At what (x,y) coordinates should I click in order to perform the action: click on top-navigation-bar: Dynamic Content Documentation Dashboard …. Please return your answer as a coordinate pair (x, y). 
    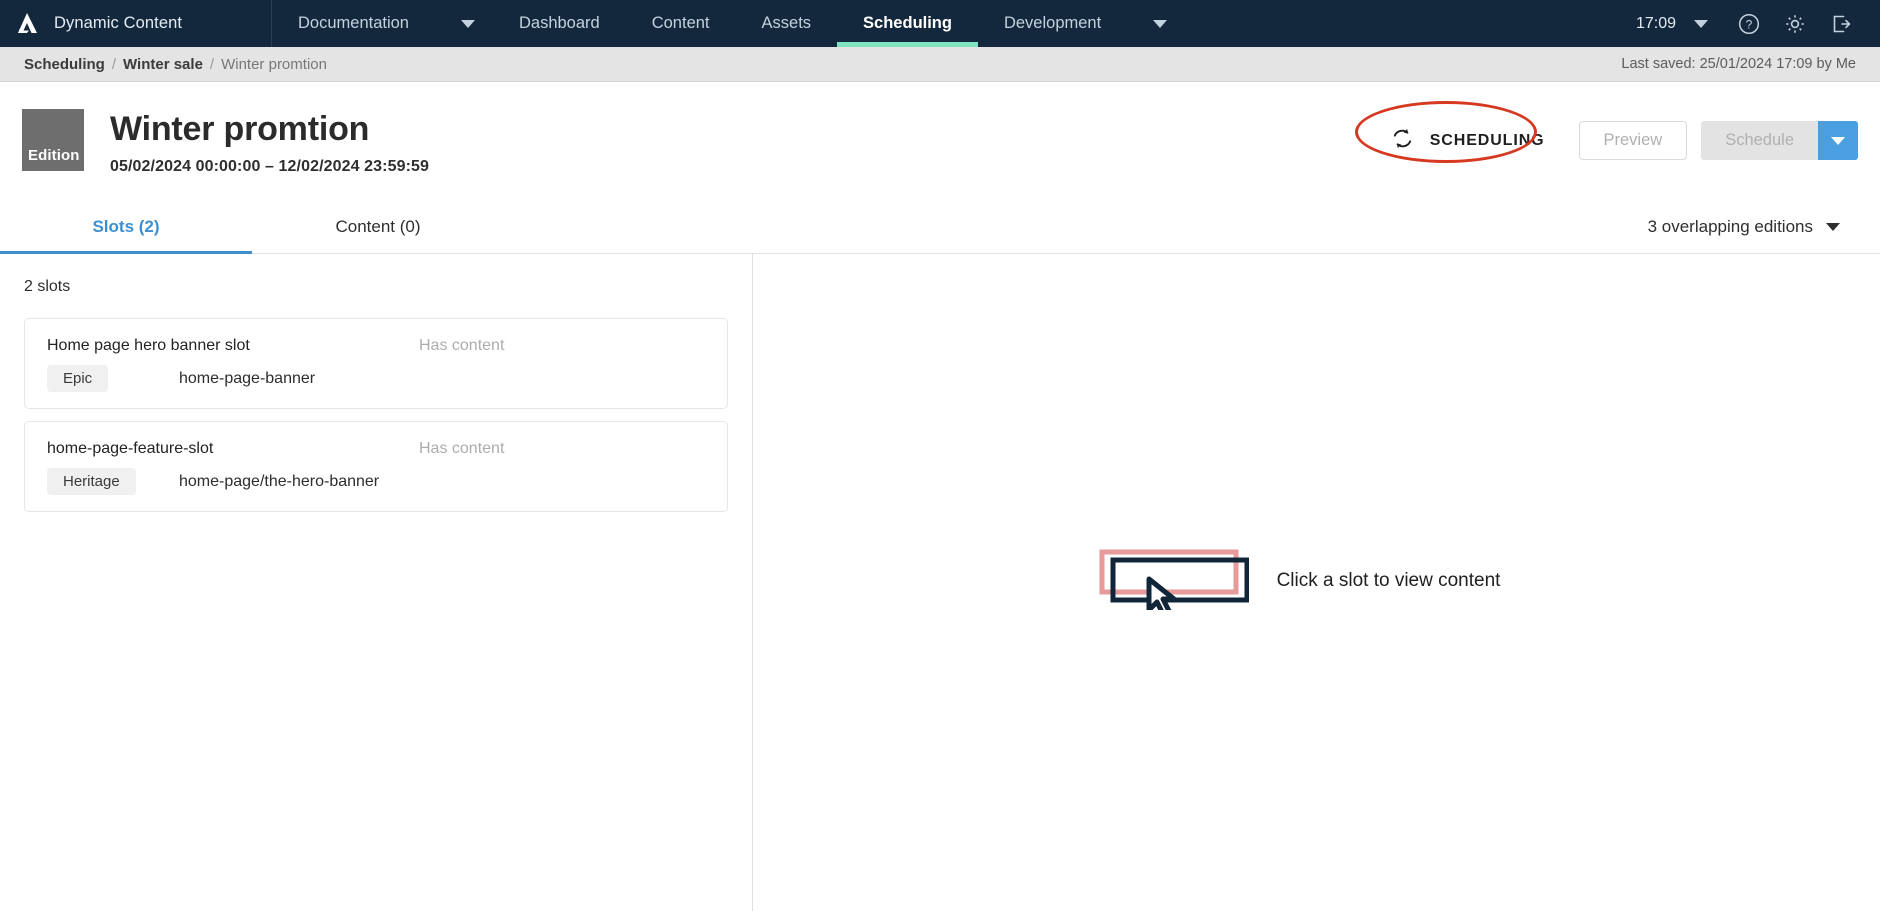
    Looking at the image, I should click on (940, 23).